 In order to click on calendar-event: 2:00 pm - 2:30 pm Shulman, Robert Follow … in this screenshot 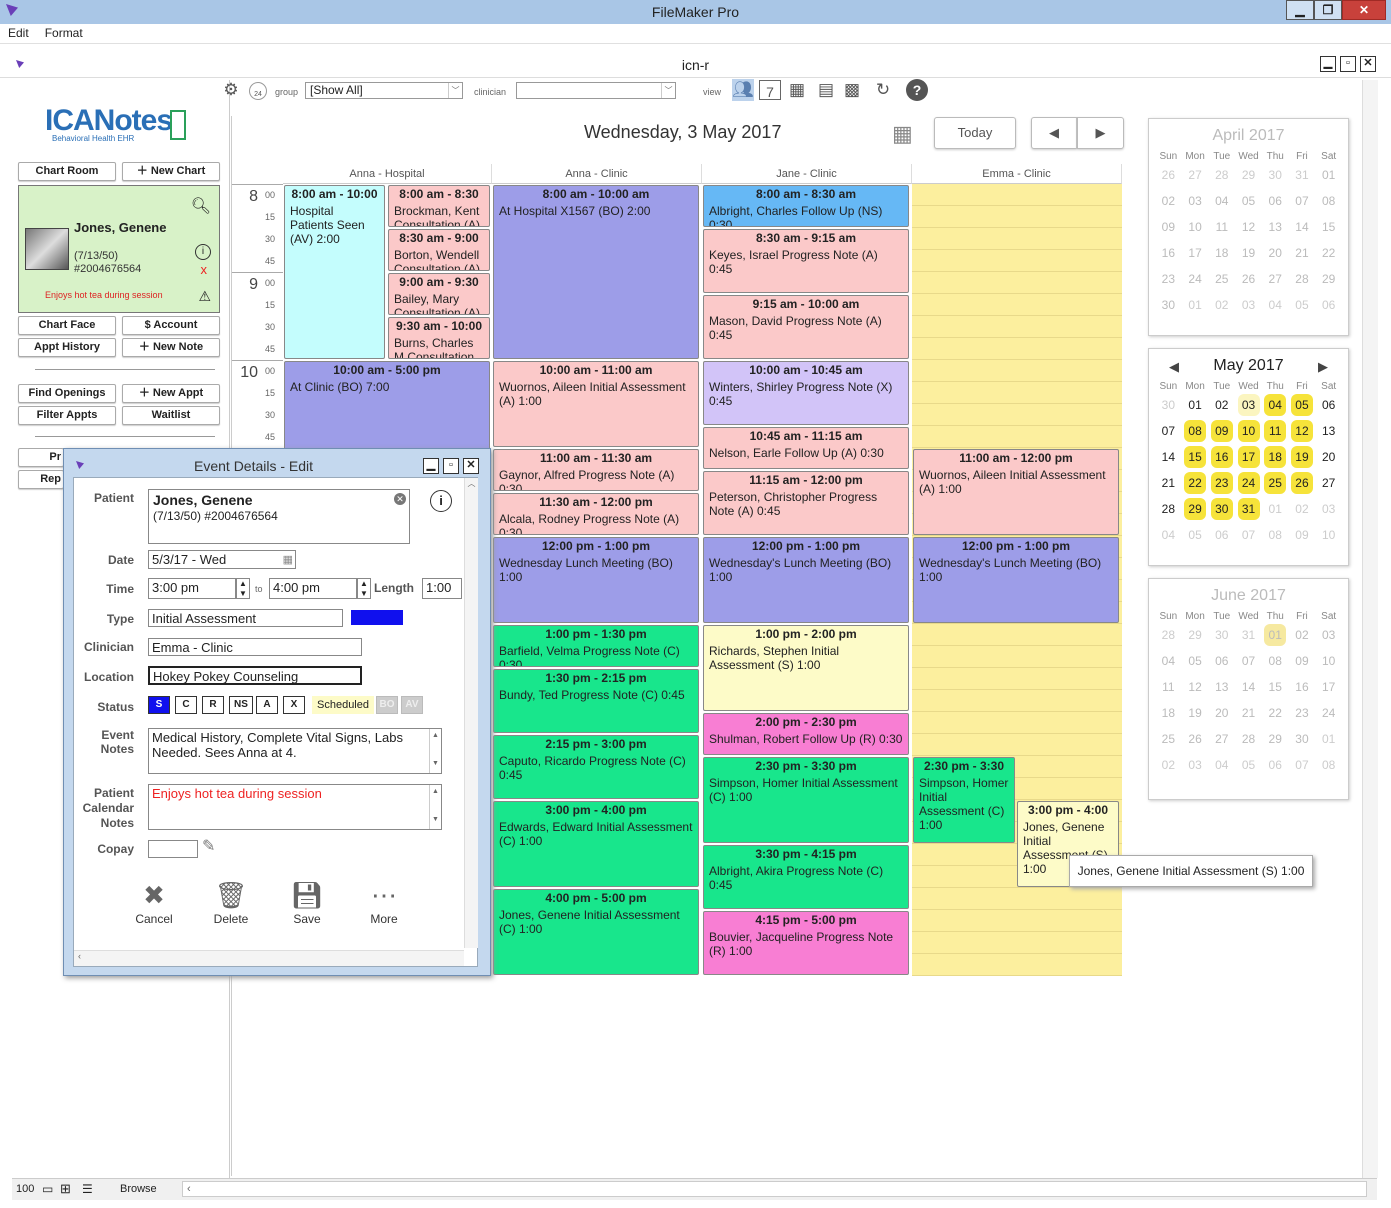, I will do `click(806, 734)`.